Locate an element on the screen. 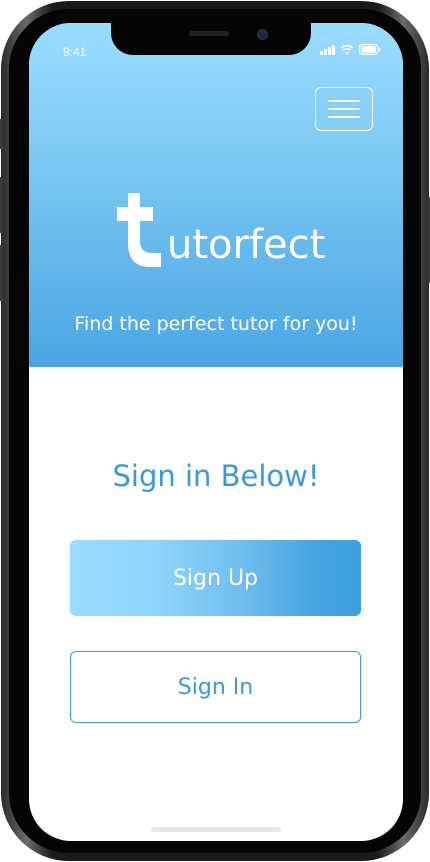  earpiece-speaker is located at coordinates (209, 33).